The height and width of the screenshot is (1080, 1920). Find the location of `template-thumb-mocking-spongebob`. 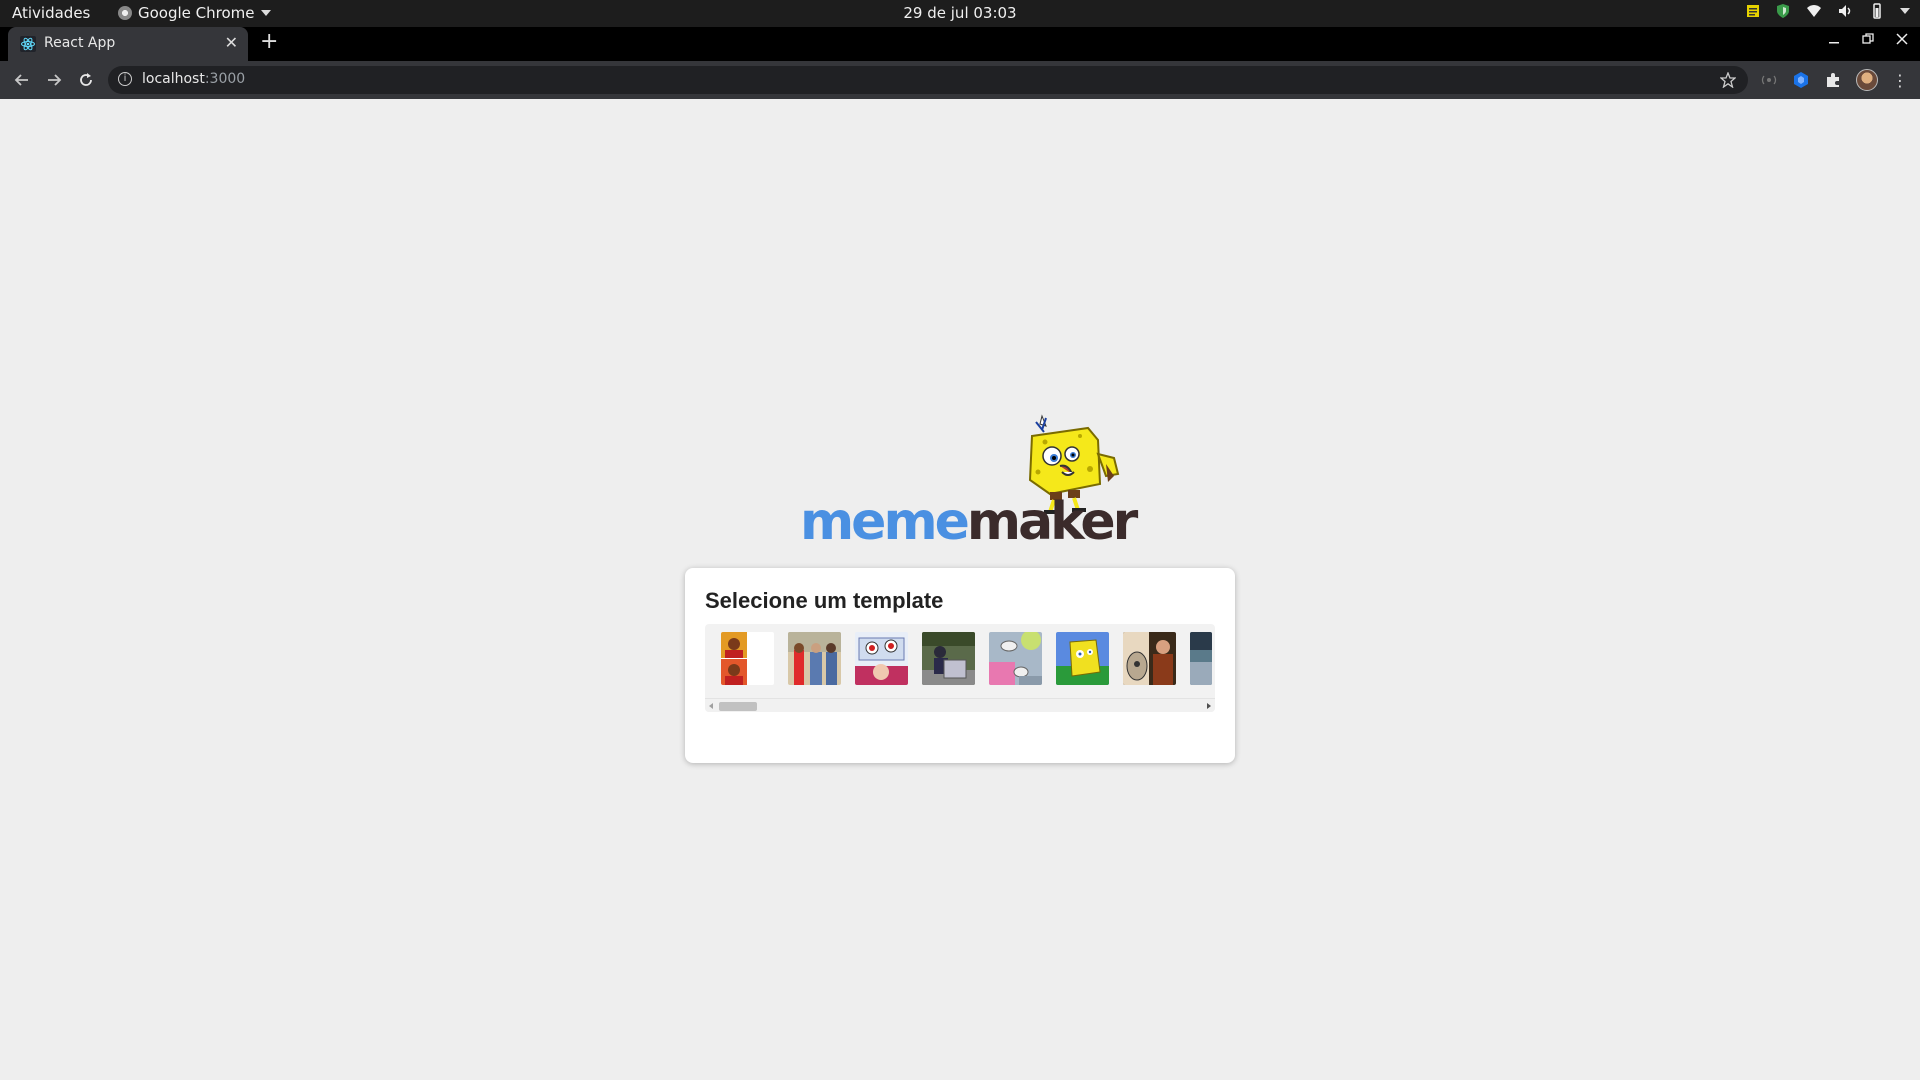

template-thumb-mocking-spongebob is located at coordinates (1082, 658).